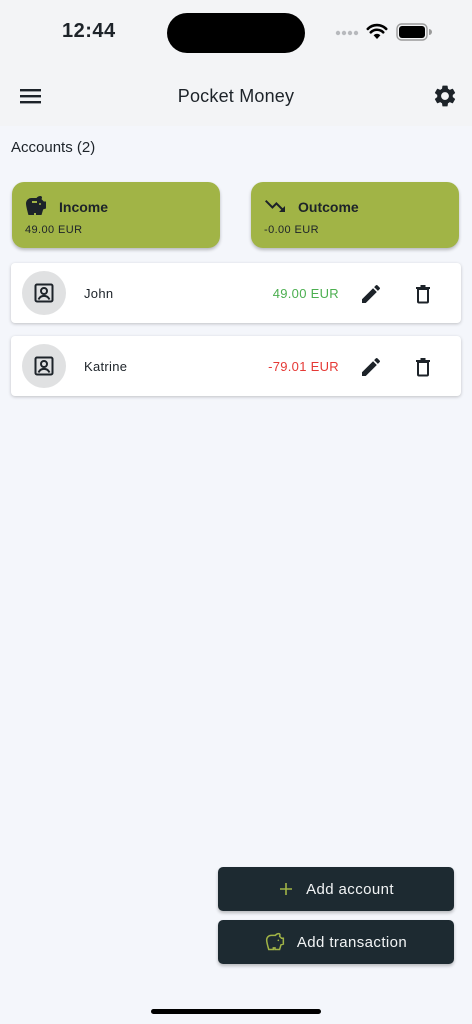 This screenshot has height=1024, width=472. What do you see at coordinates (84, 207) in the screenshot?
I see `income-label: Income` at bounding box center [84, 207].